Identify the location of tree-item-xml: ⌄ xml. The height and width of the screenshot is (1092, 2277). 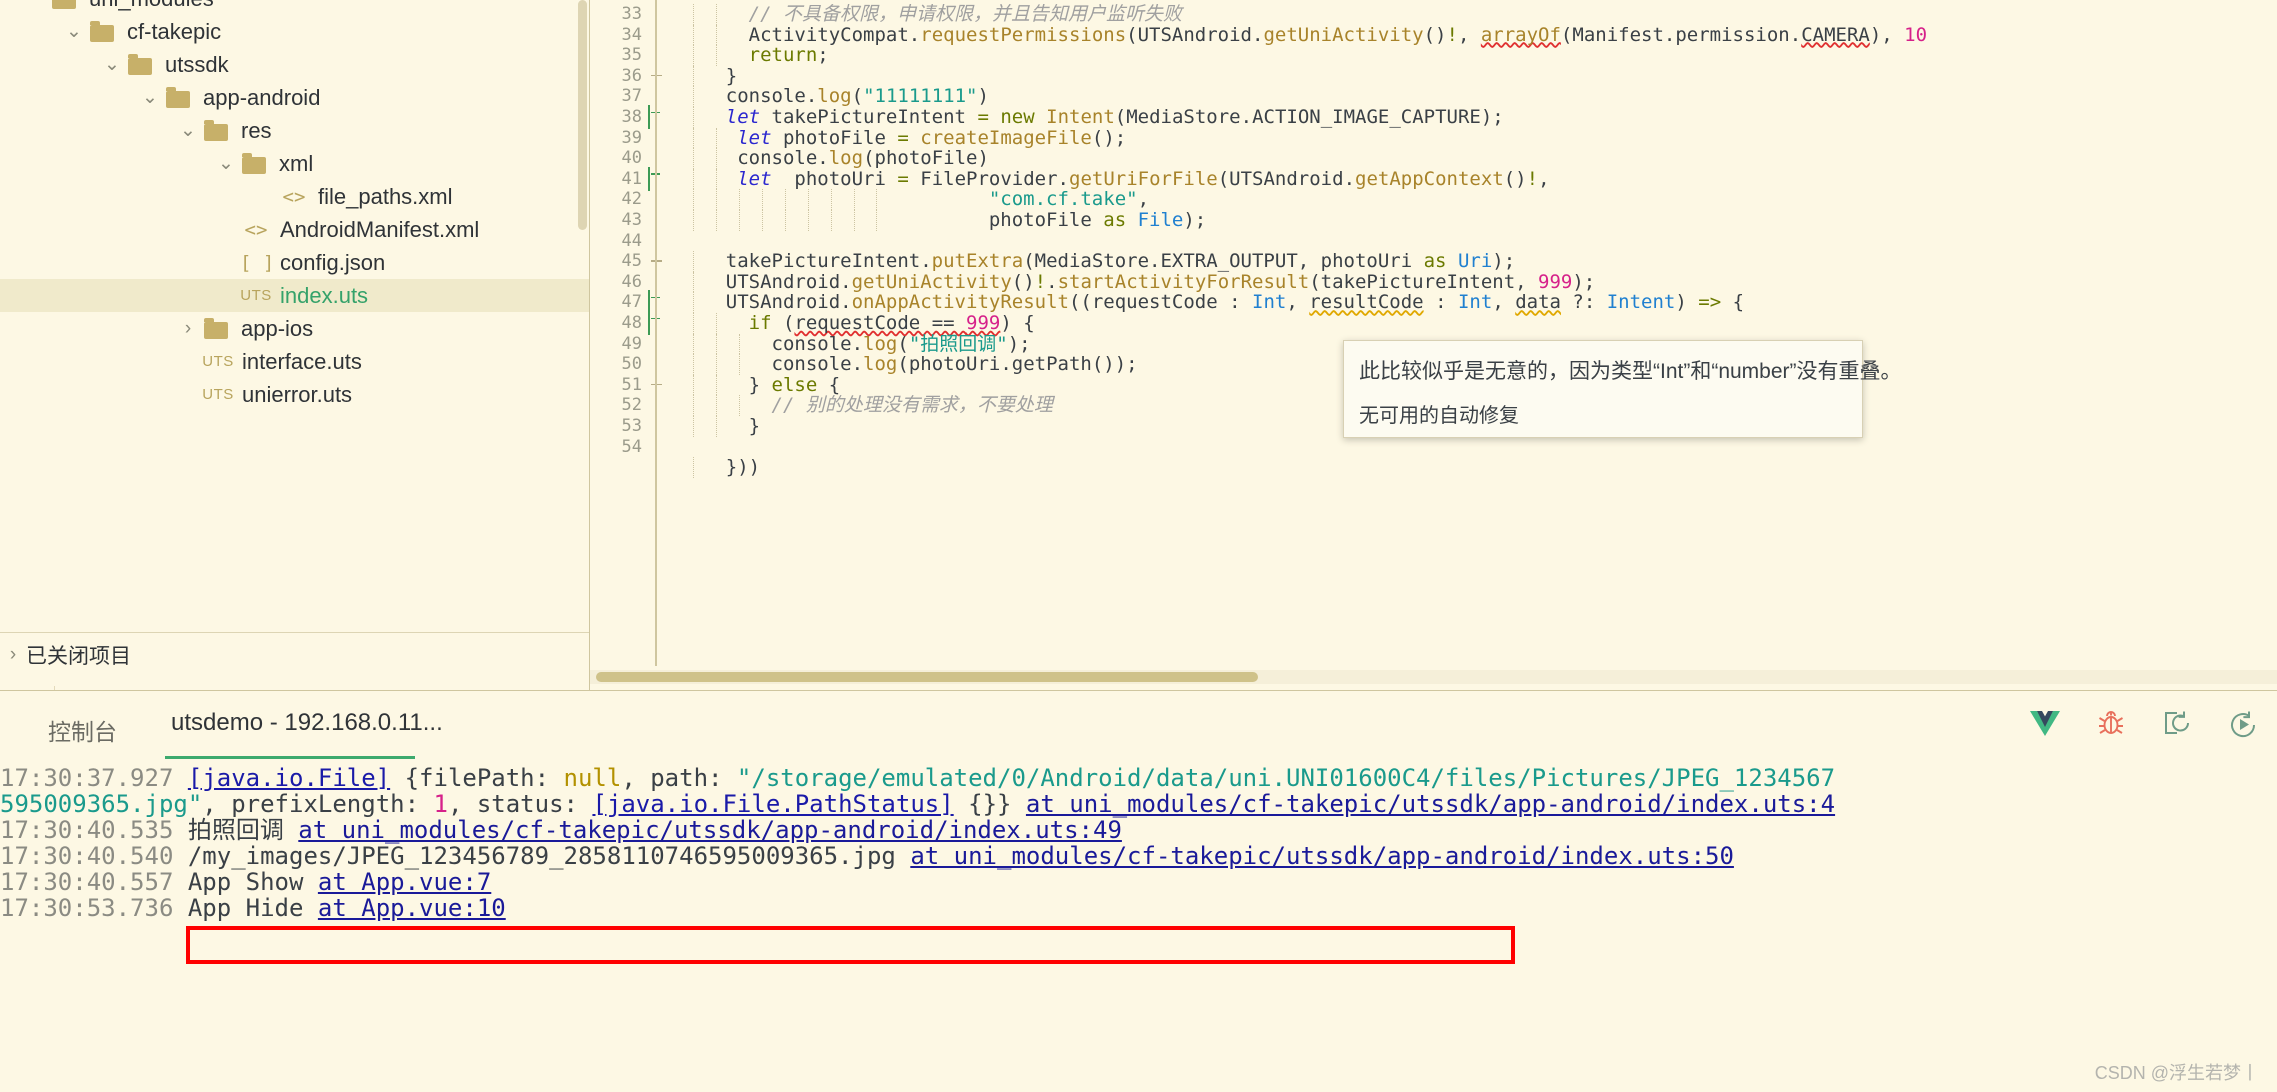
(294, 163).